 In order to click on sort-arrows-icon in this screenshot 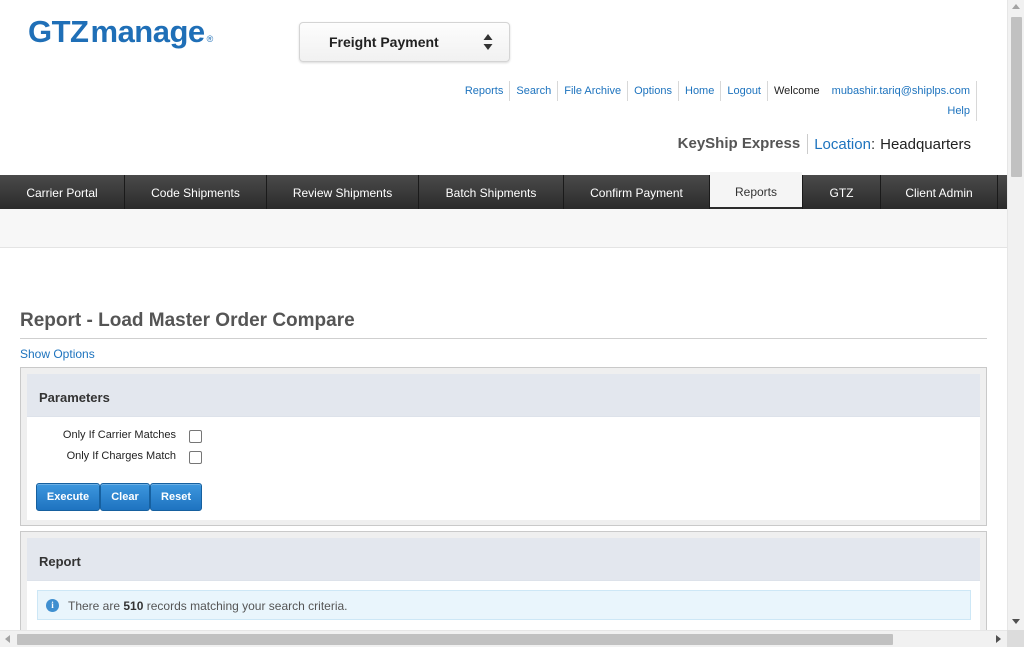, I will do `click(488, 42)`.